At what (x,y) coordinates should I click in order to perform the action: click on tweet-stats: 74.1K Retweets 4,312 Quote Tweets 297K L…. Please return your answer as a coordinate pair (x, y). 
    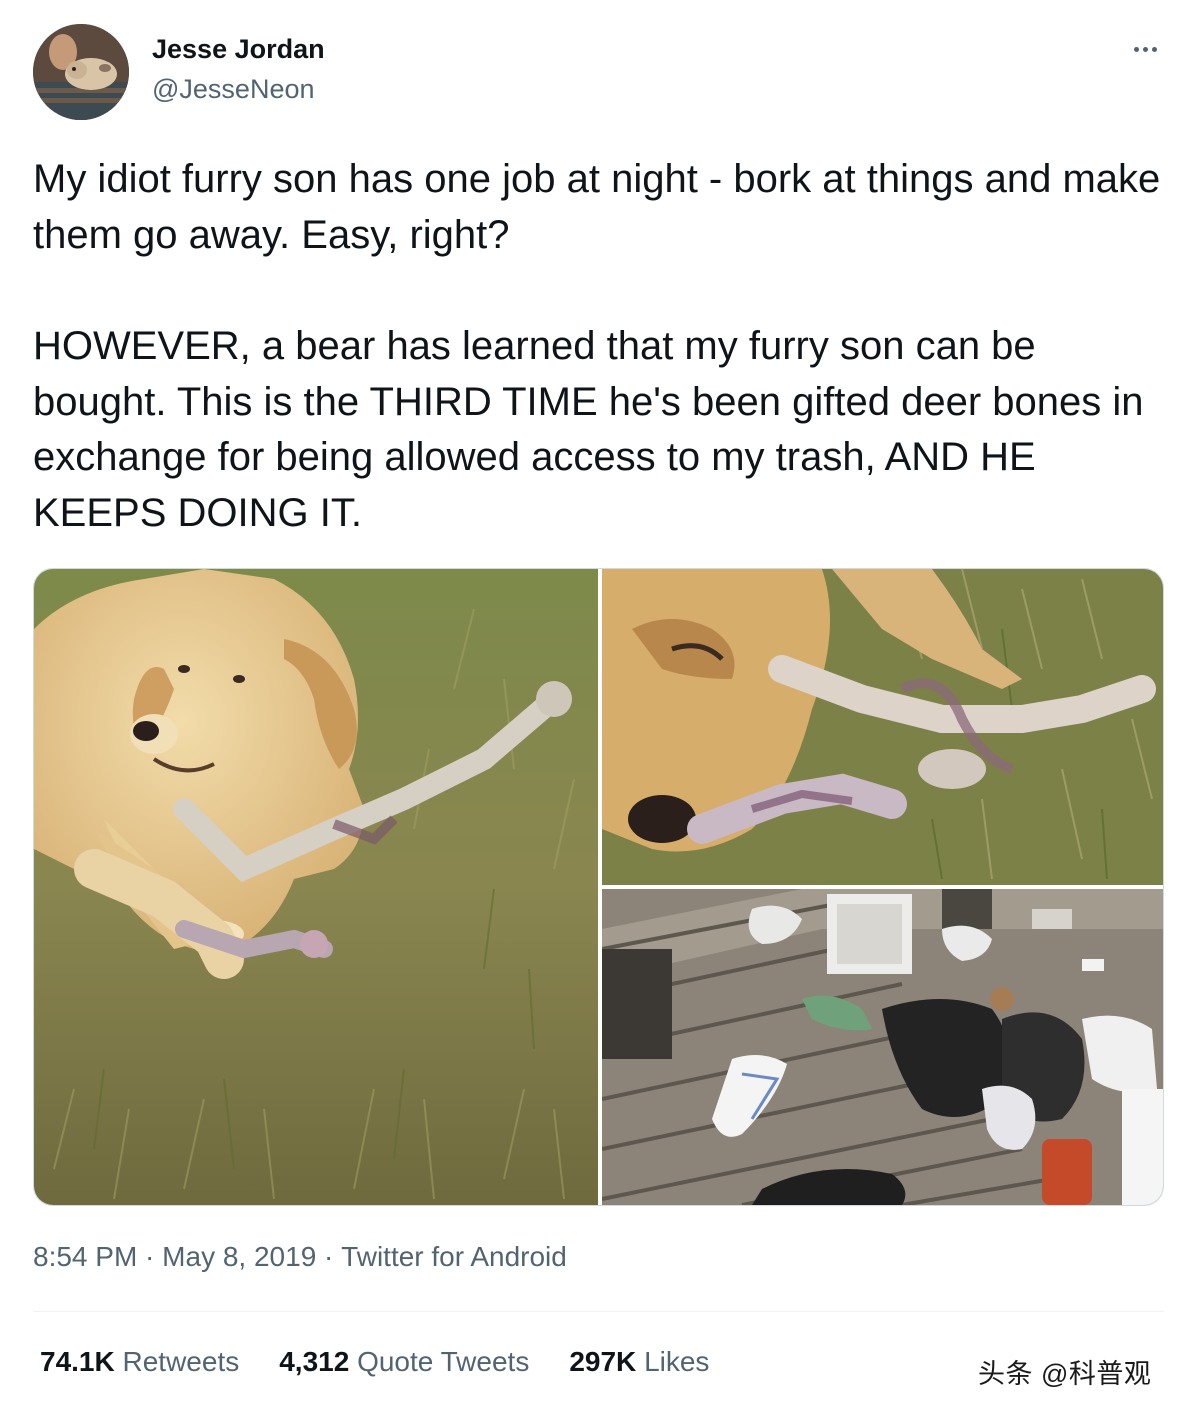
    Looking at the image, I should click on (394, 1362).